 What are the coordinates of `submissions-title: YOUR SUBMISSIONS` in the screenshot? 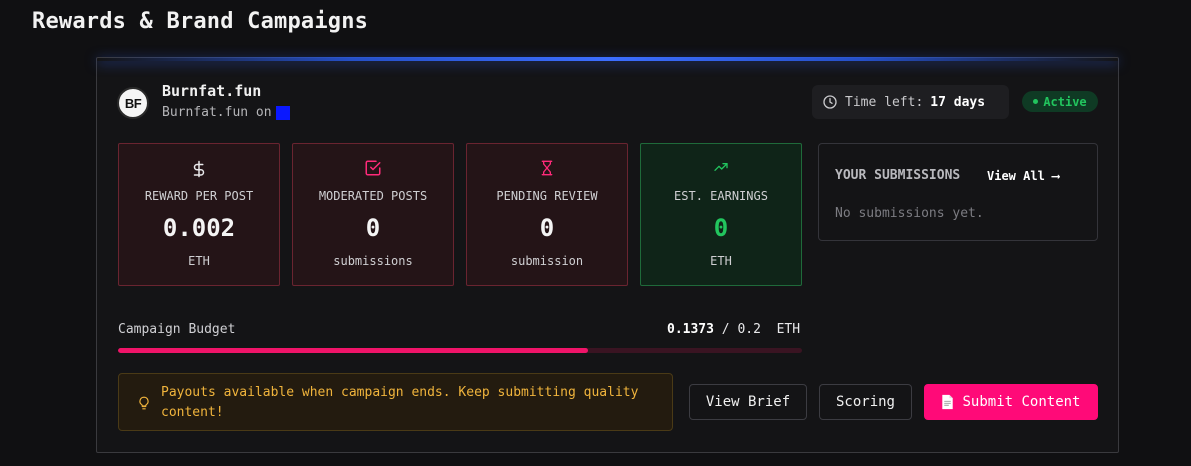 It's located at (898, 175).